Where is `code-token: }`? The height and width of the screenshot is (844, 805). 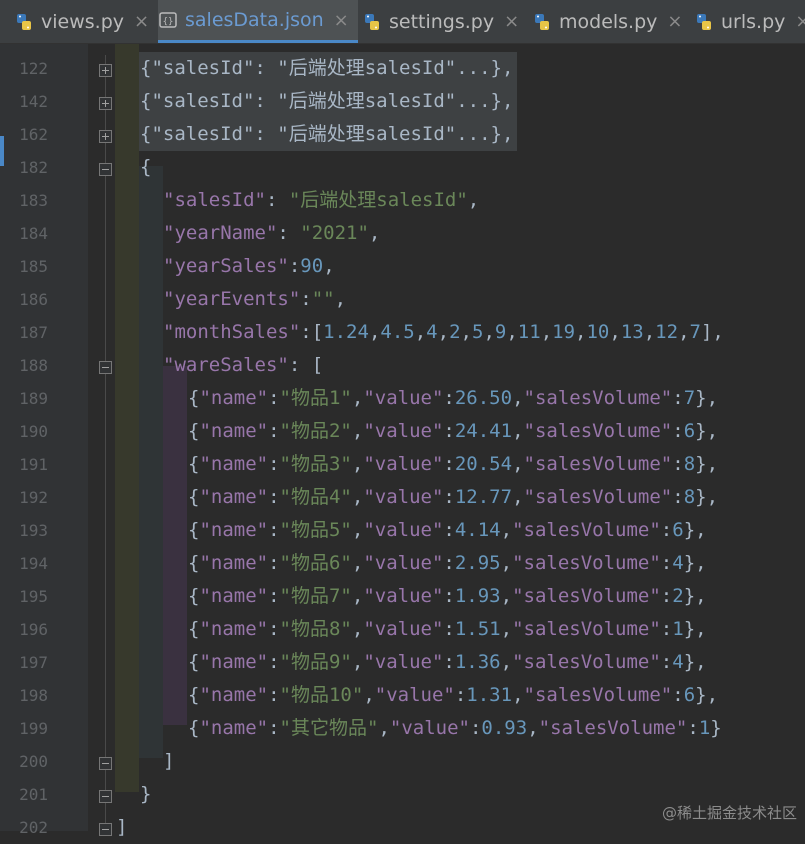 code-token: } is located at coordinates (146, 794).